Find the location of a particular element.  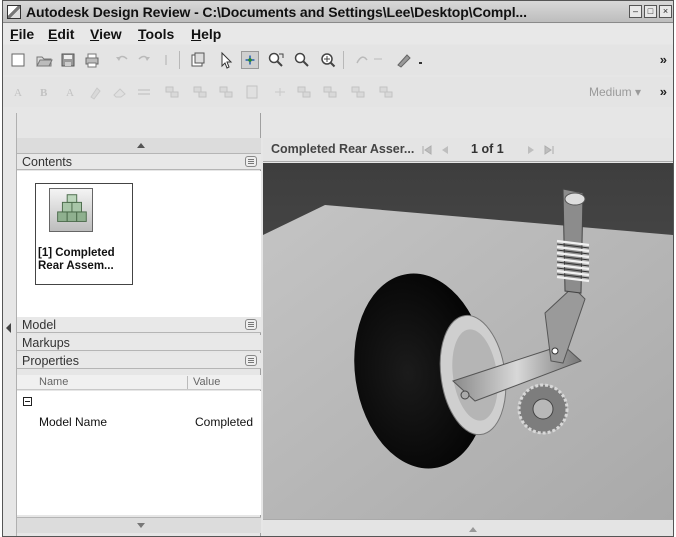

text-color-icon: A is located at coordinates (70, 92).